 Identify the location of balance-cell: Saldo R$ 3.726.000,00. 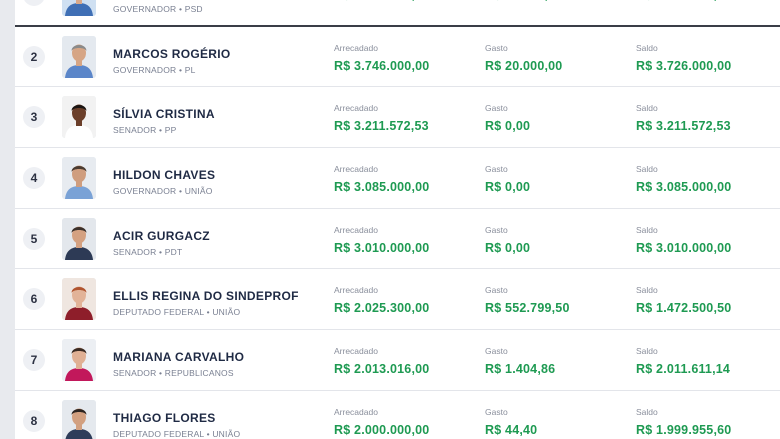
(683, 58).